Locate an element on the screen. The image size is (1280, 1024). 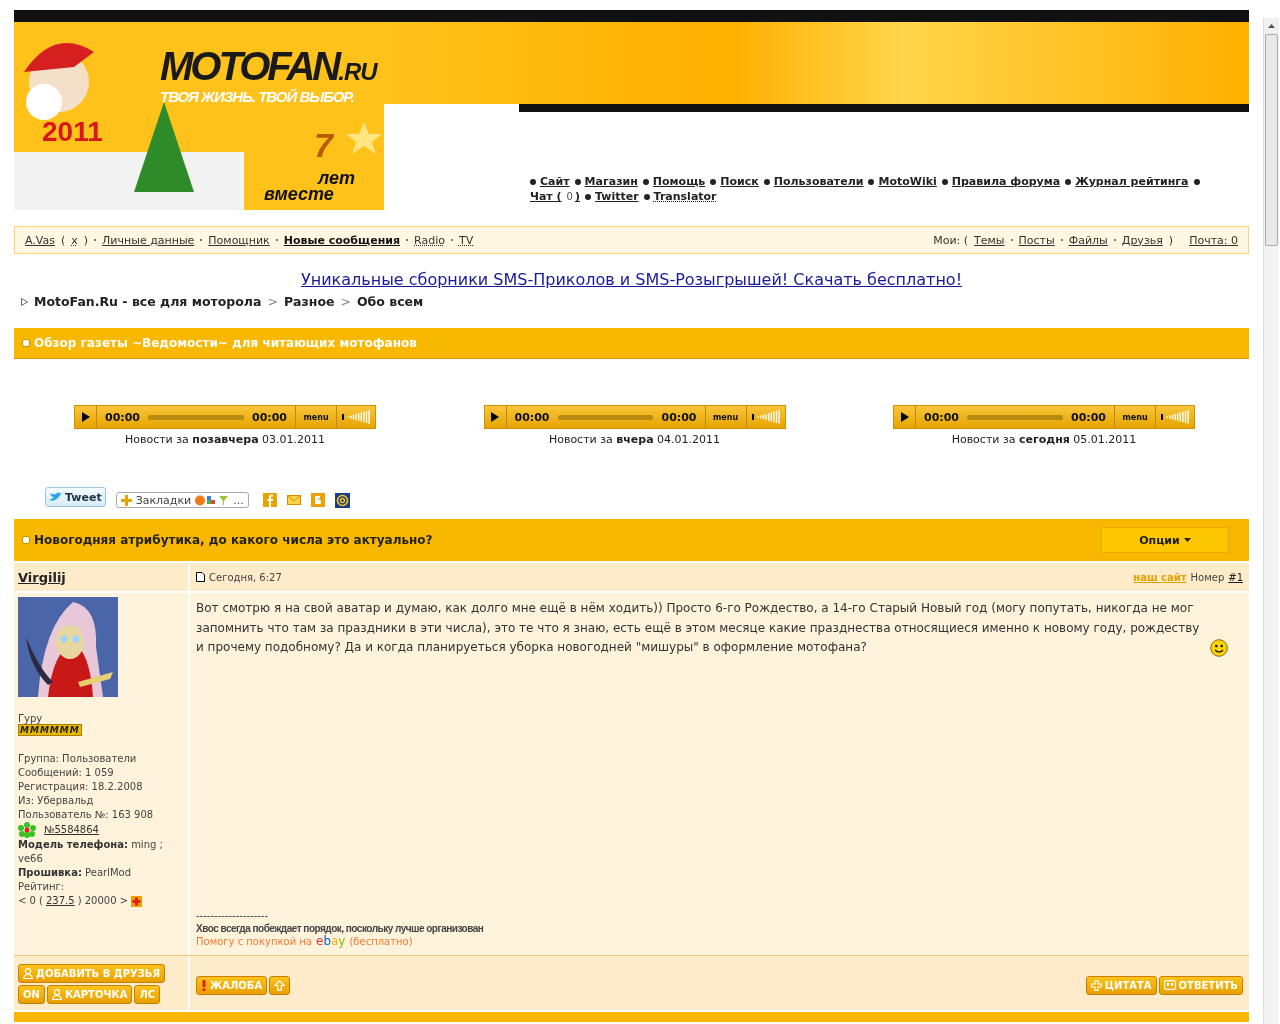
user-menu-link: TV is located at coordinates (466, 240).